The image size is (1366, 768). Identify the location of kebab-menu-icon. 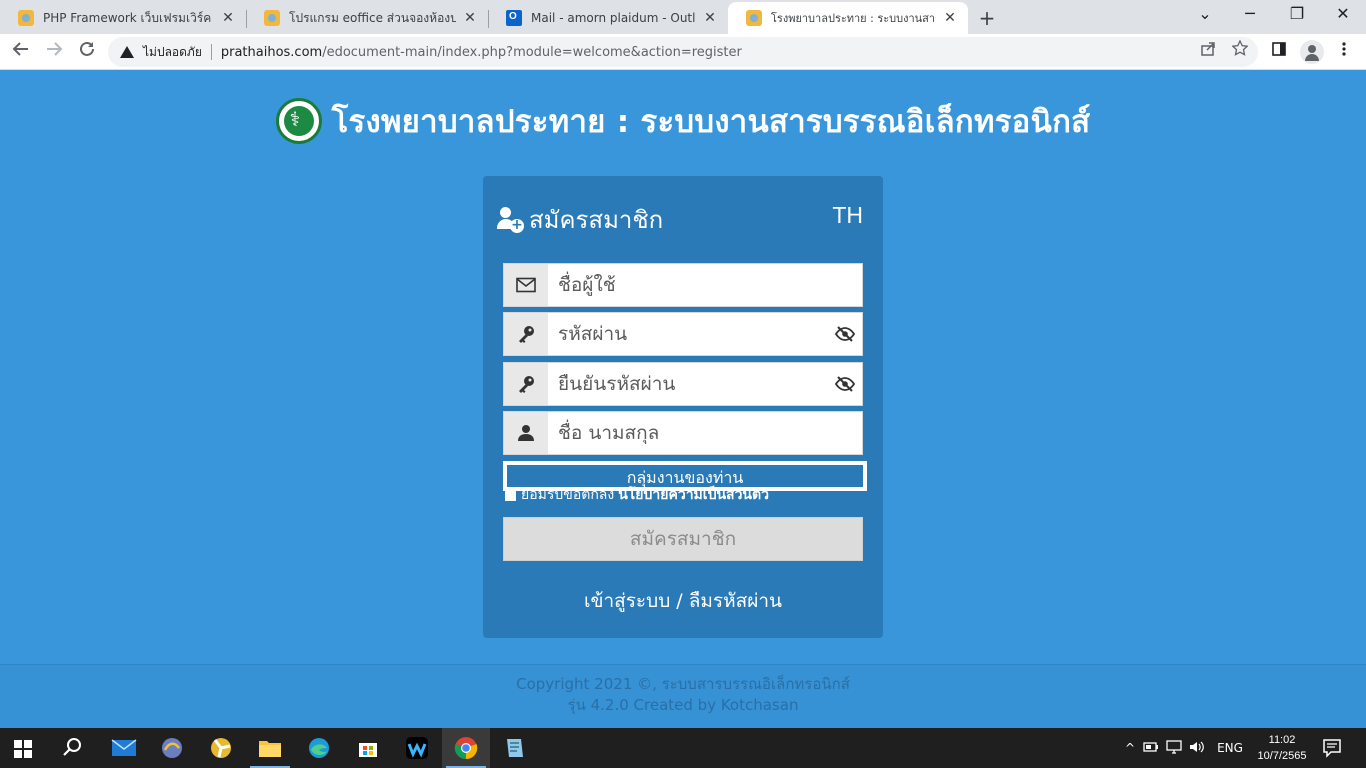
(1344, 49).